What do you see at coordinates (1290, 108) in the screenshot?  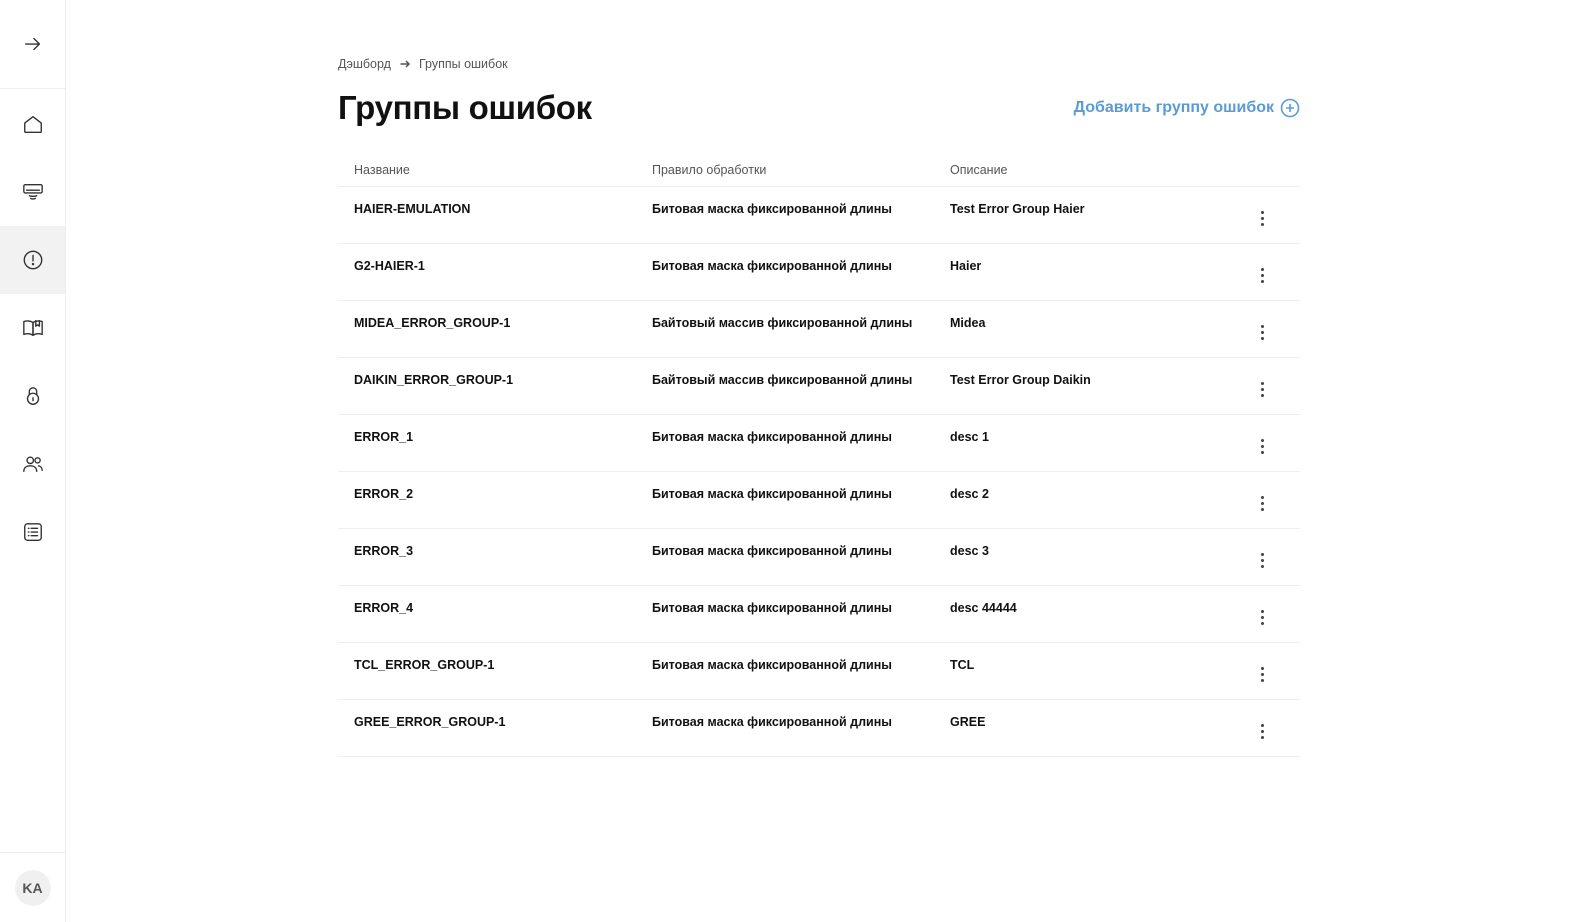 I see `plus-circle-icon` at bounding box center [1290, 108].